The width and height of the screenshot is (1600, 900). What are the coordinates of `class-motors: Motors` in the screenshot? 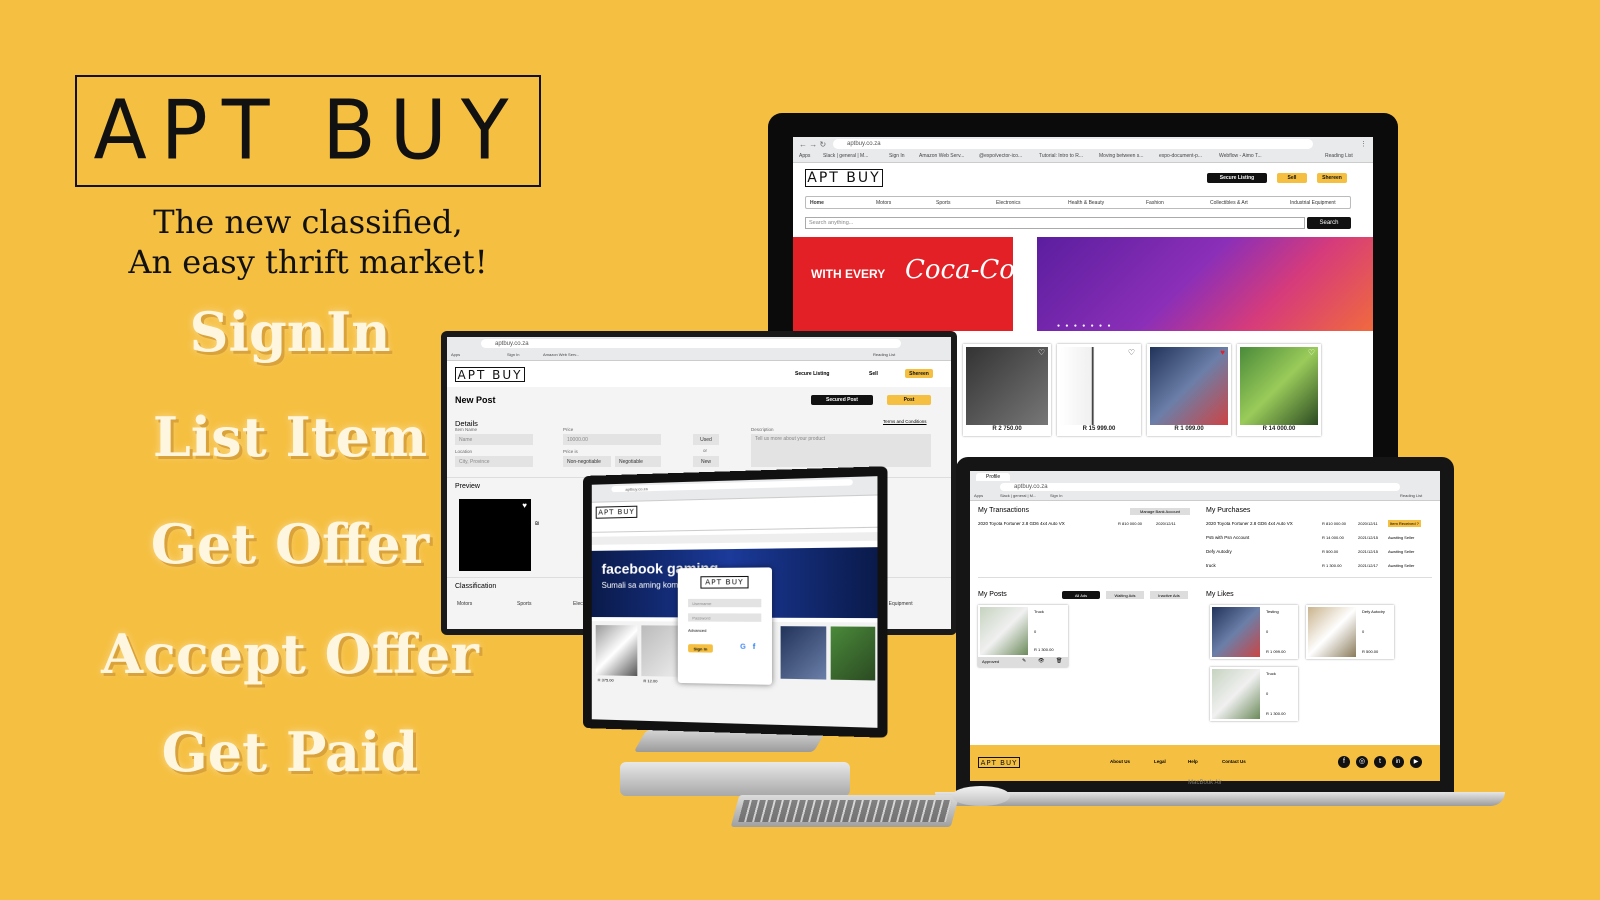 It's located at (464, 604).